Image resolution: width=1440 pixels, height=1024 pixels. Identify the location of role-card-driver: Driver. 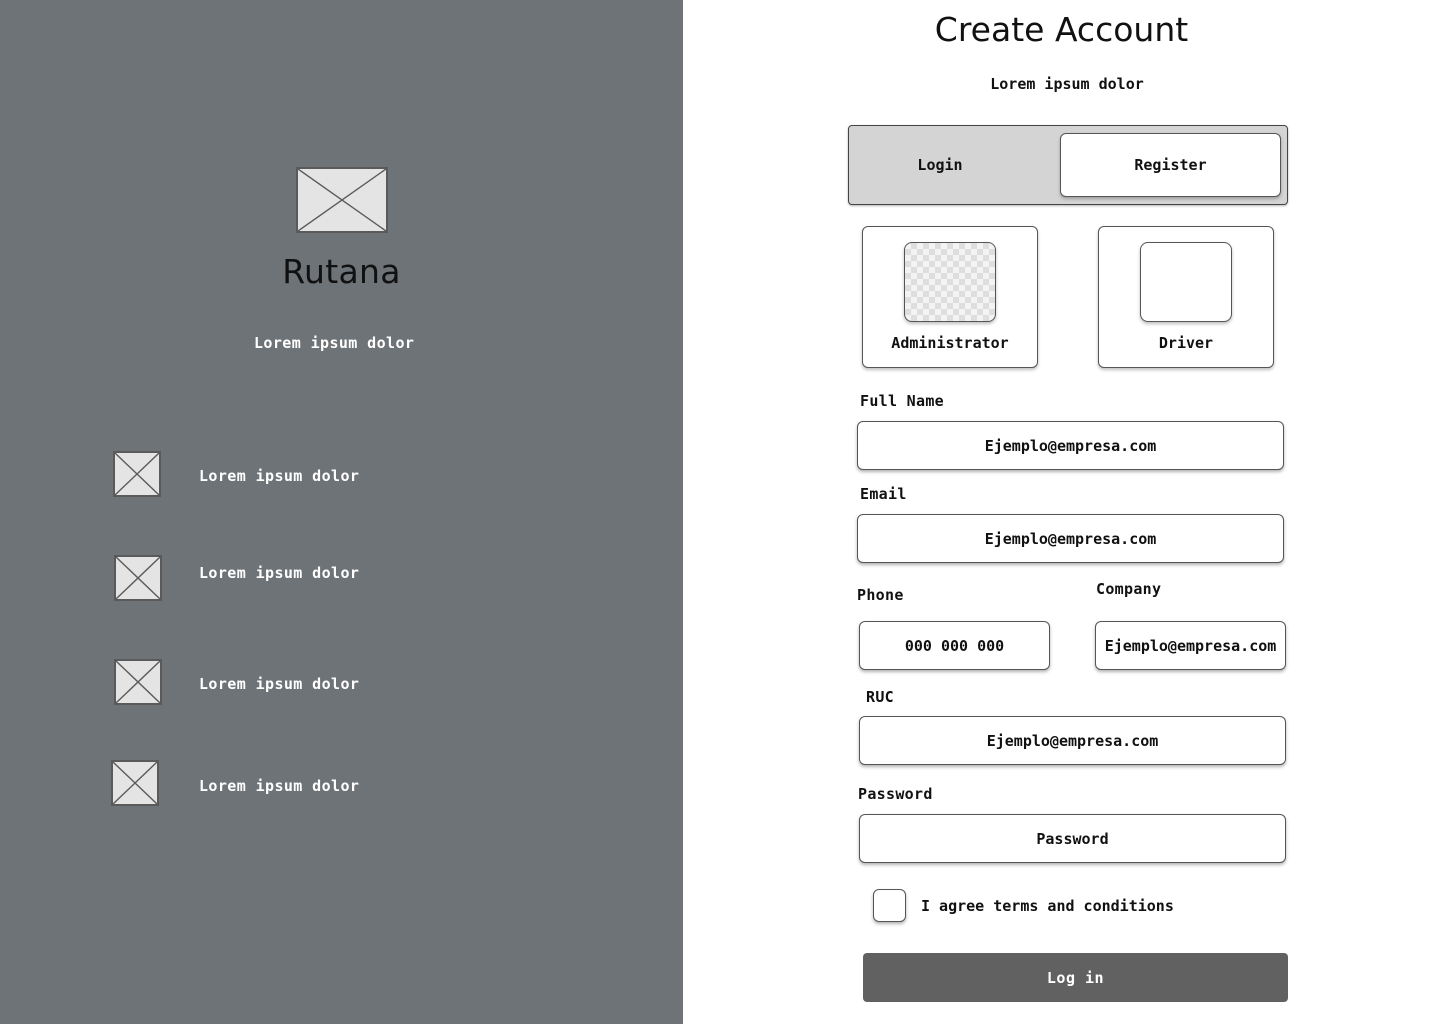
(1186, 297).